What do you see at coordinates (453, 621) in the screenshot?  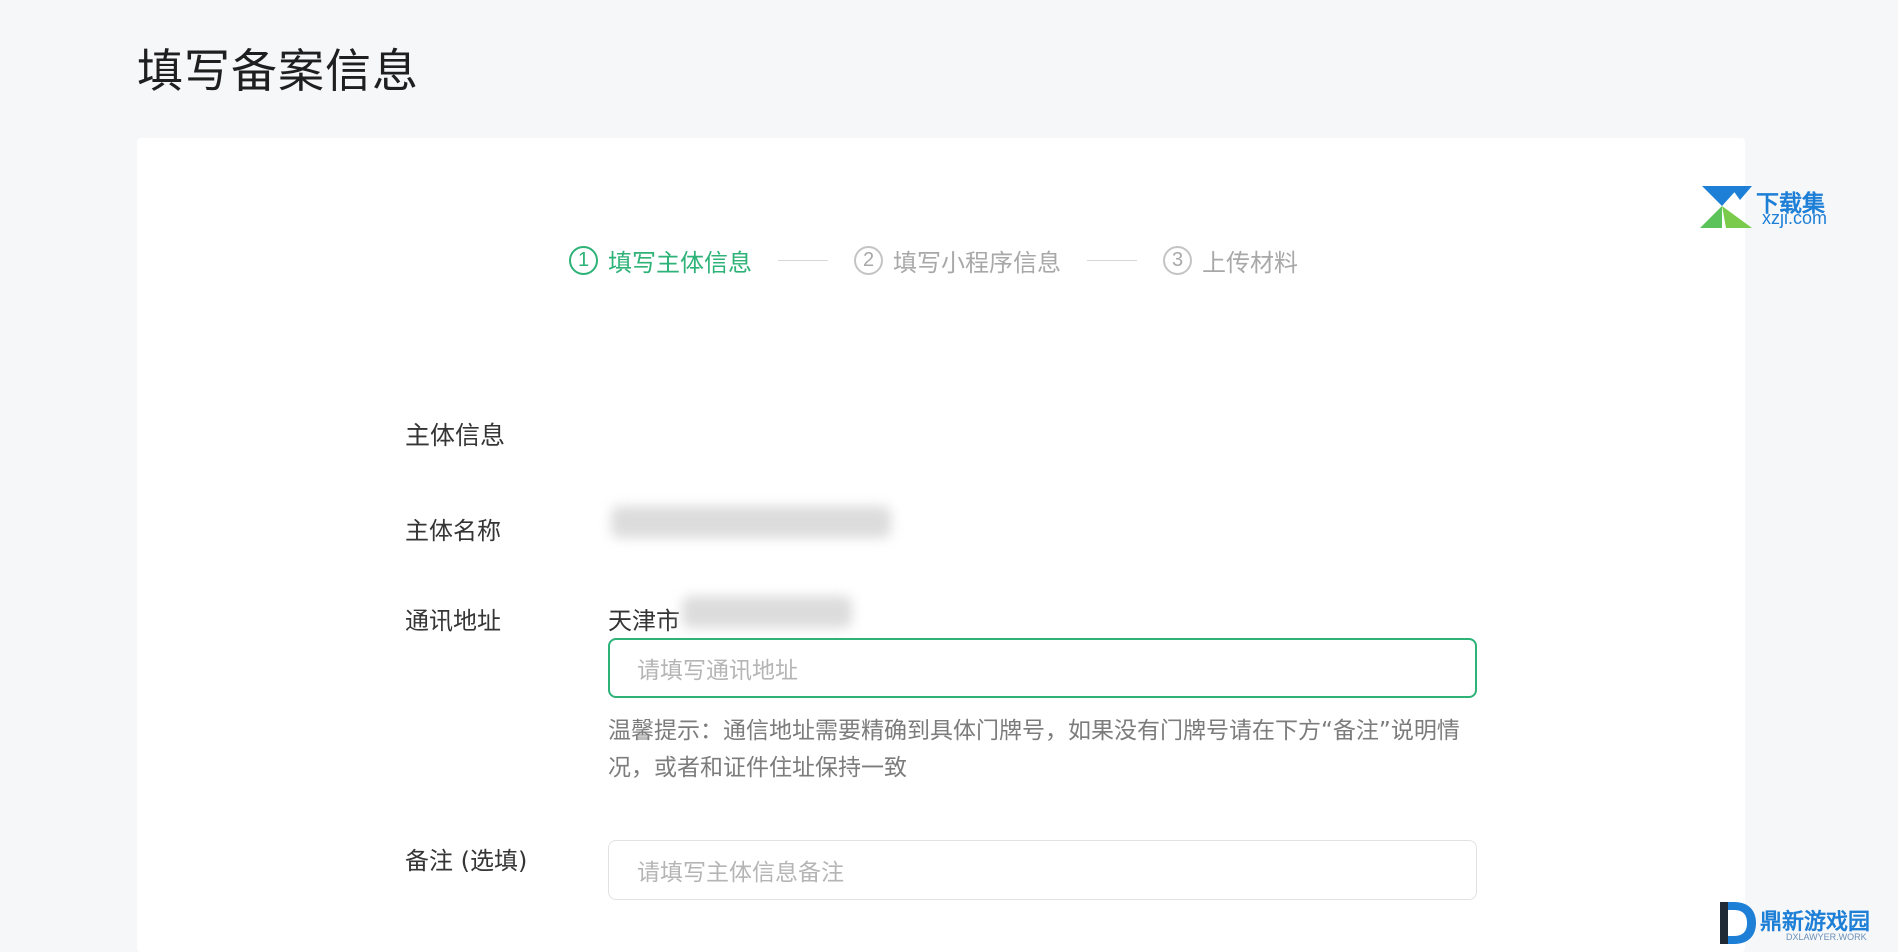 I see `address-label: 通讯地址` at bounding box center [453, 621].